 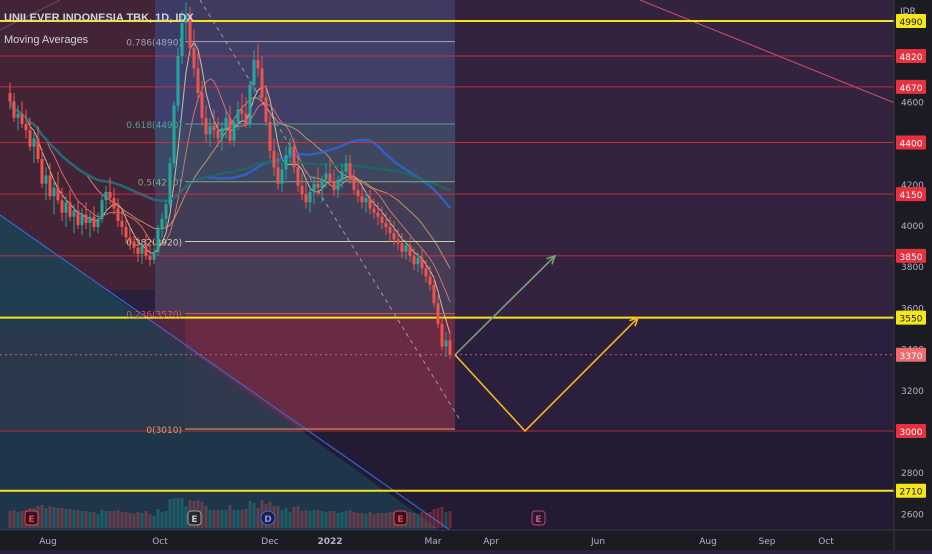 I want to click on price-tag: 3370, so click(x=911, y=354).